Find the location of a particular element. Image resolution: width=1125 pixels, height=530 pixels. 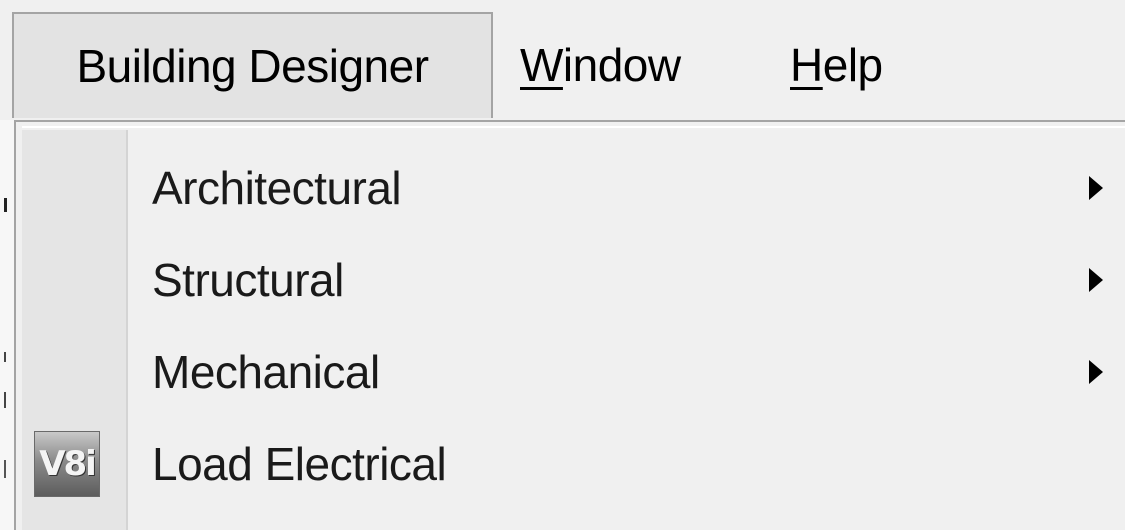

menu-building-designer: Building Designer is located at coordinates (252, 65).